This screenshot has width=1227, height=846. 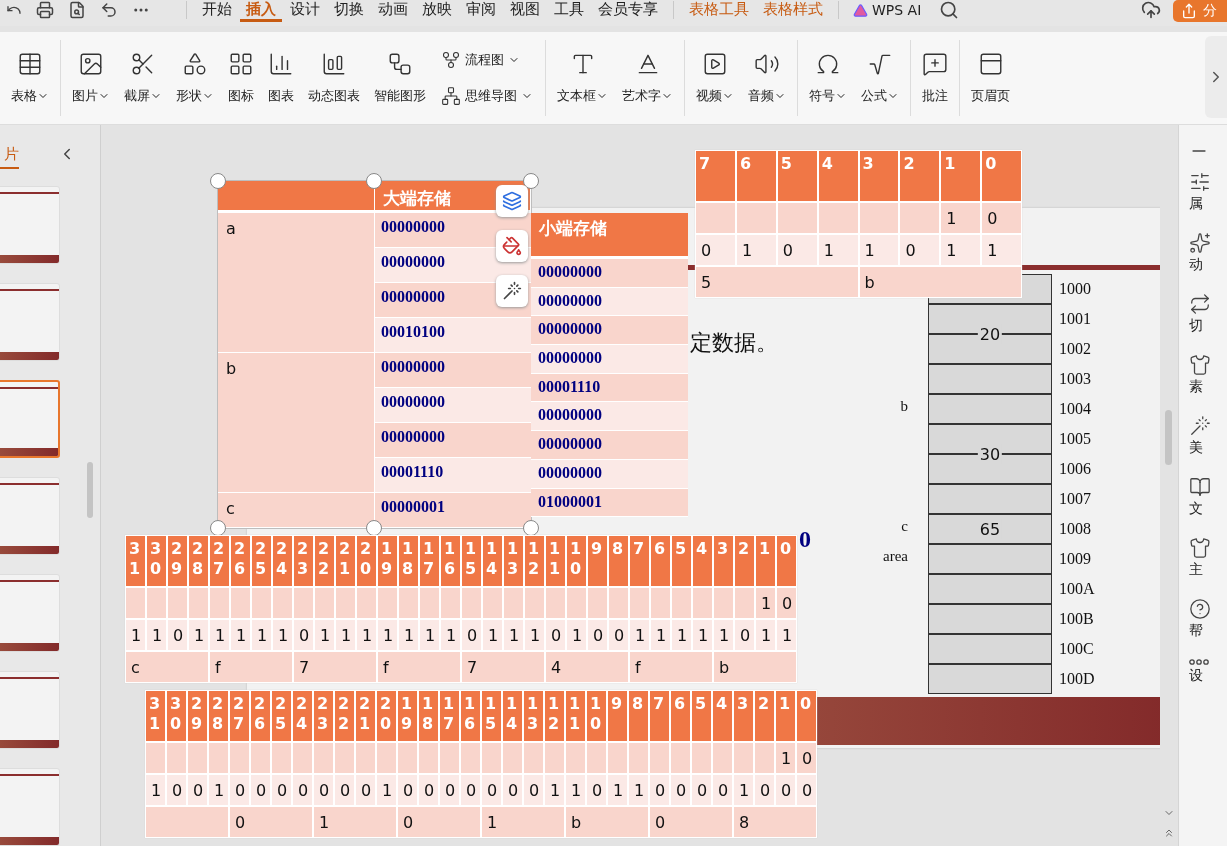 I want to click on printer-icon, so click(x=45, y=10).